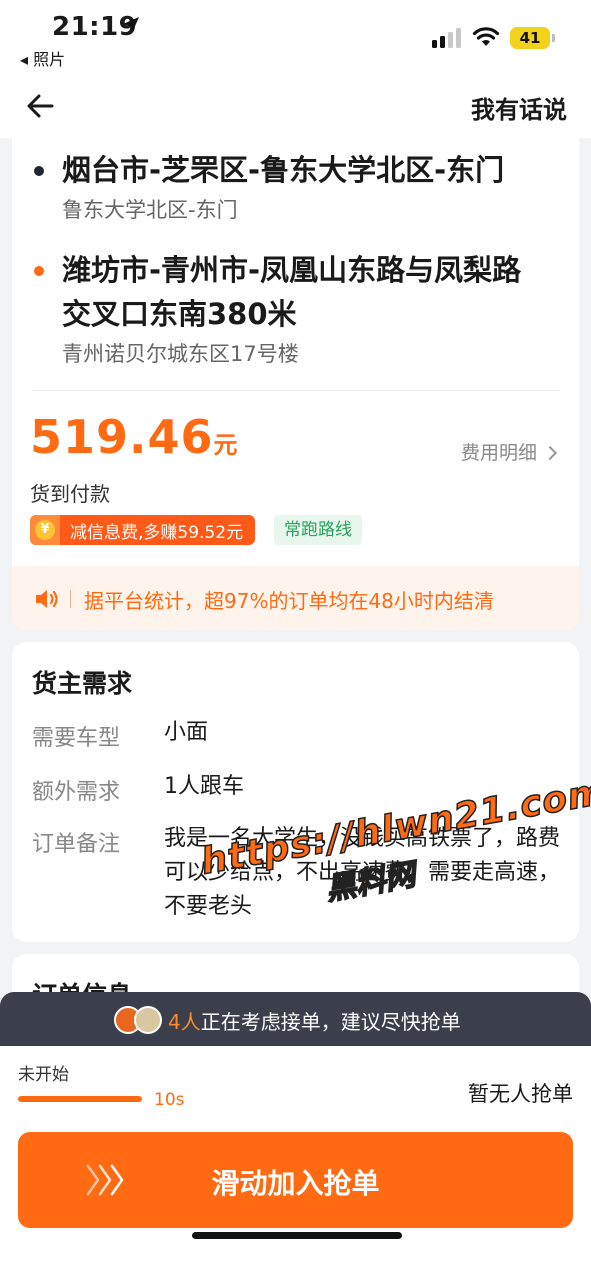 The image size is (591, 1280). Describe the element at coordinates (532, 38) in the screenshot. I see `battery-icon: 41` at that location.